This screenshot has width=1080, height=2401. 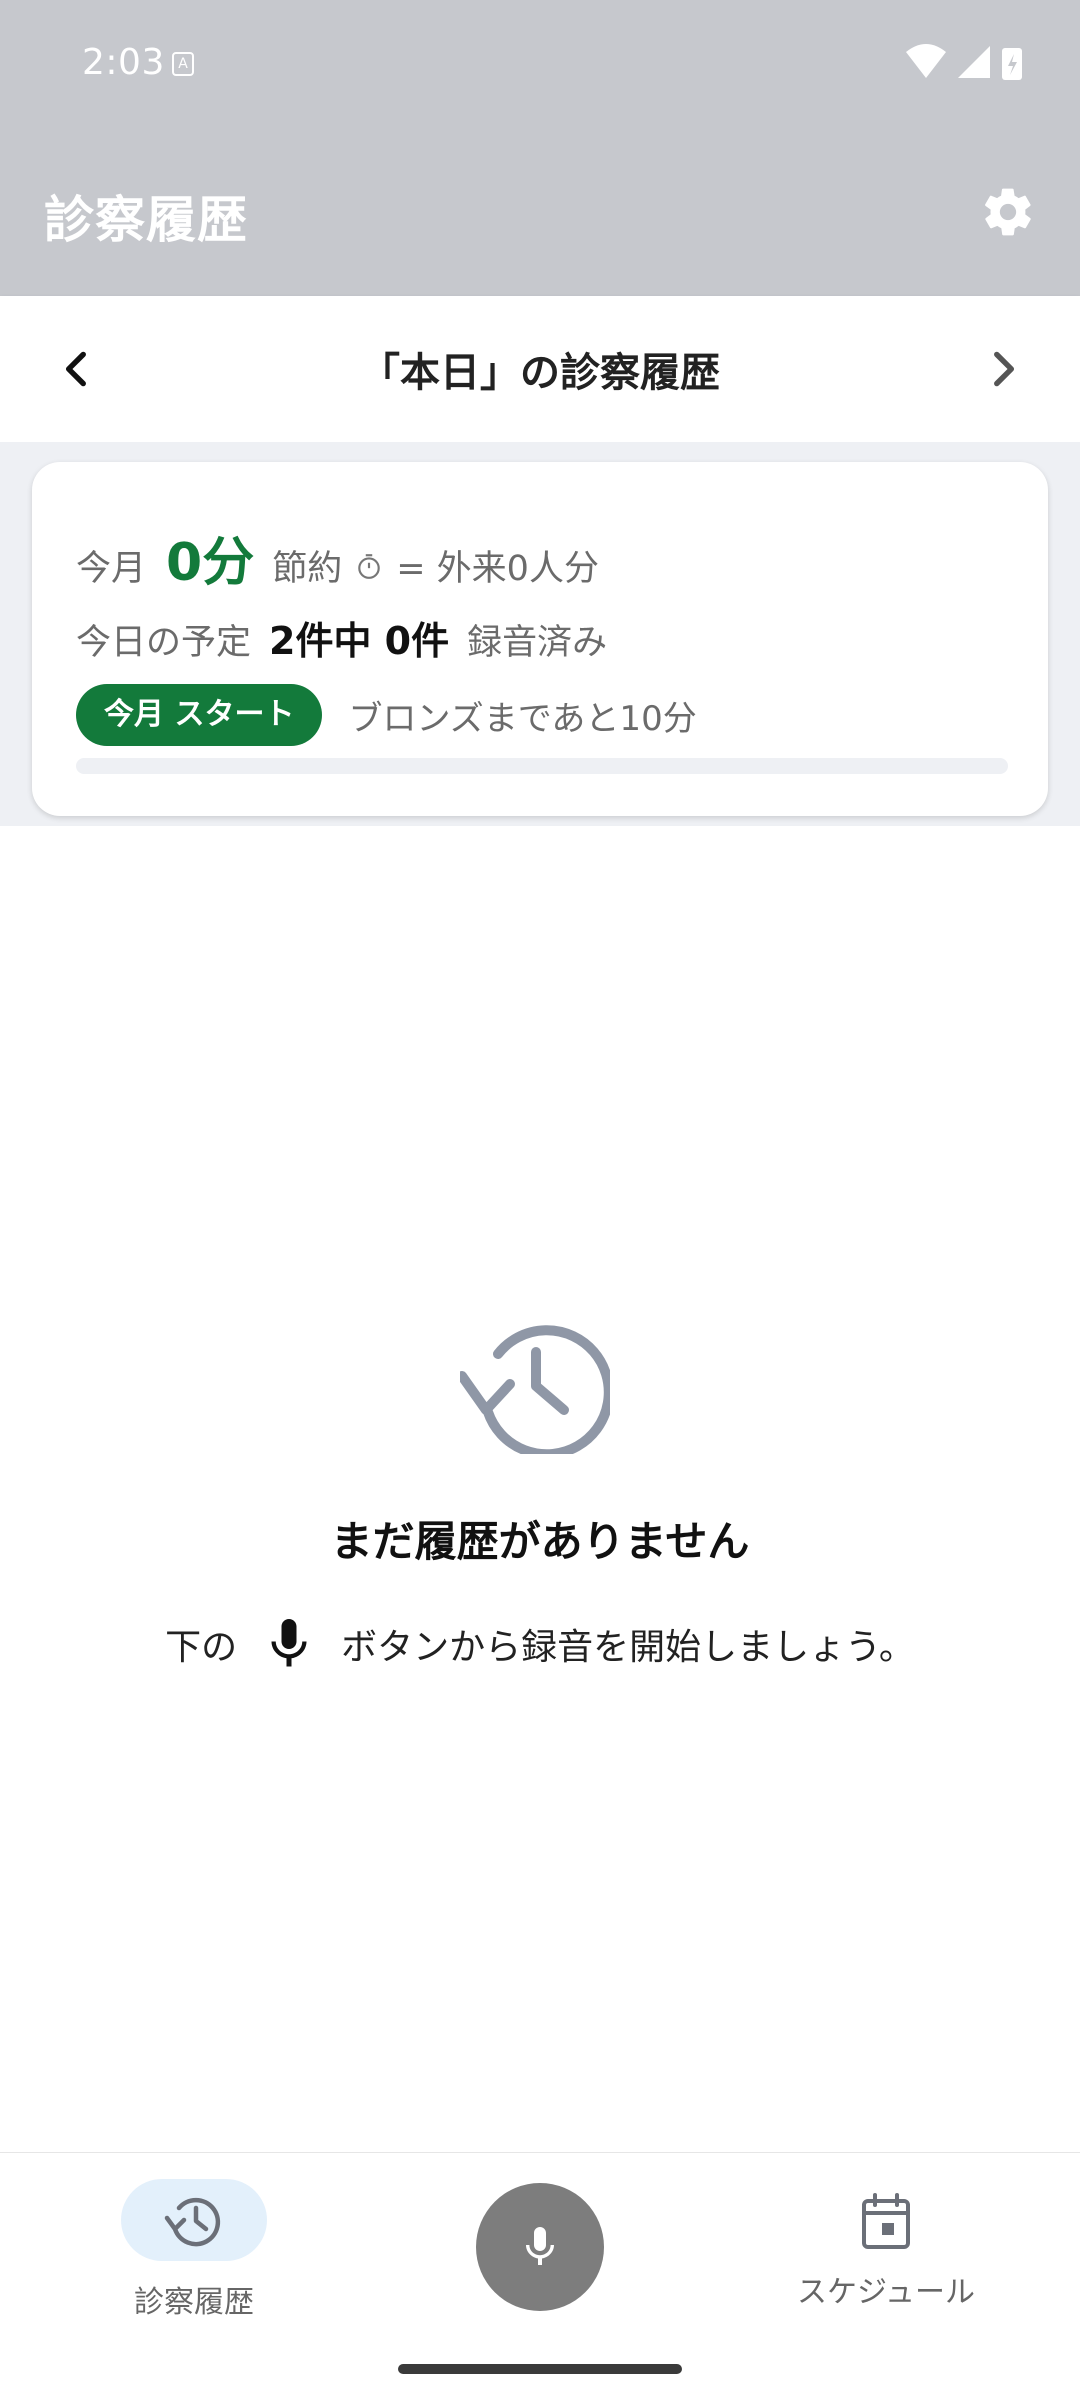 I want to click on hint-prefix: 下の, so click(x=201, y=1647).